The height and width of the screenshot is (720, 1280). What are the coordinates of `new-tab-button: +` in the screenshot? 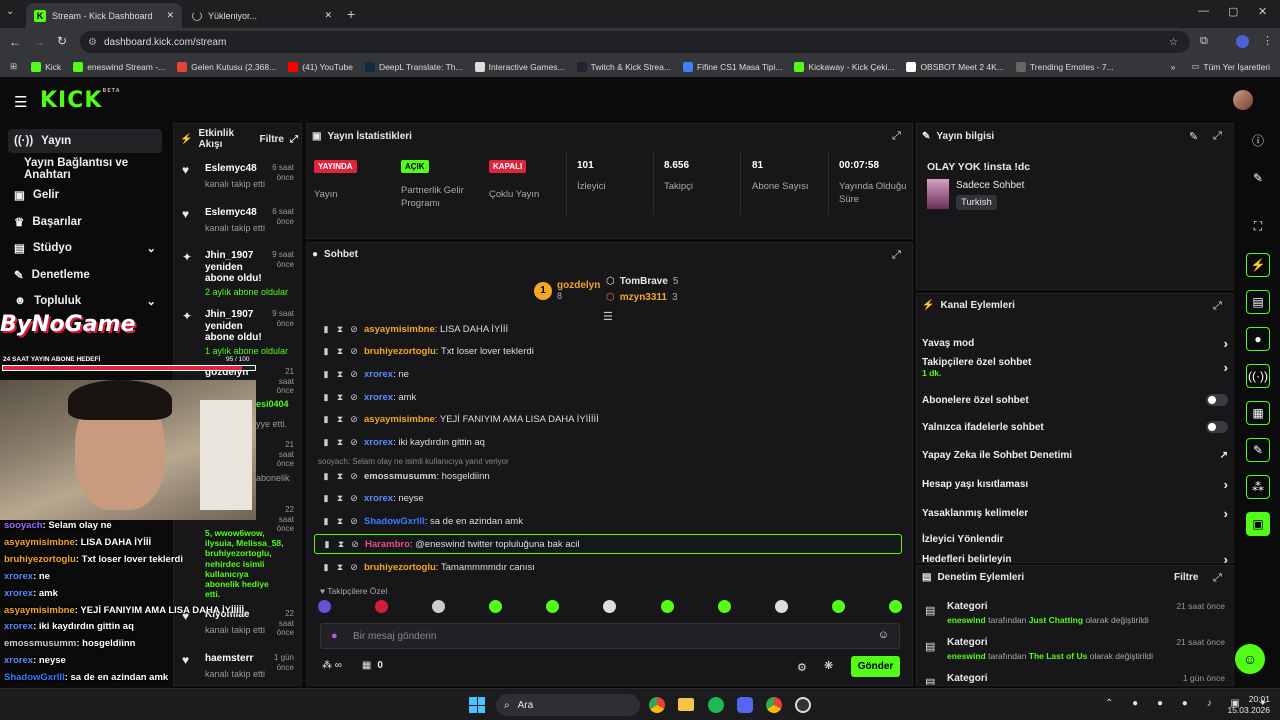 It's located at (351, 14).